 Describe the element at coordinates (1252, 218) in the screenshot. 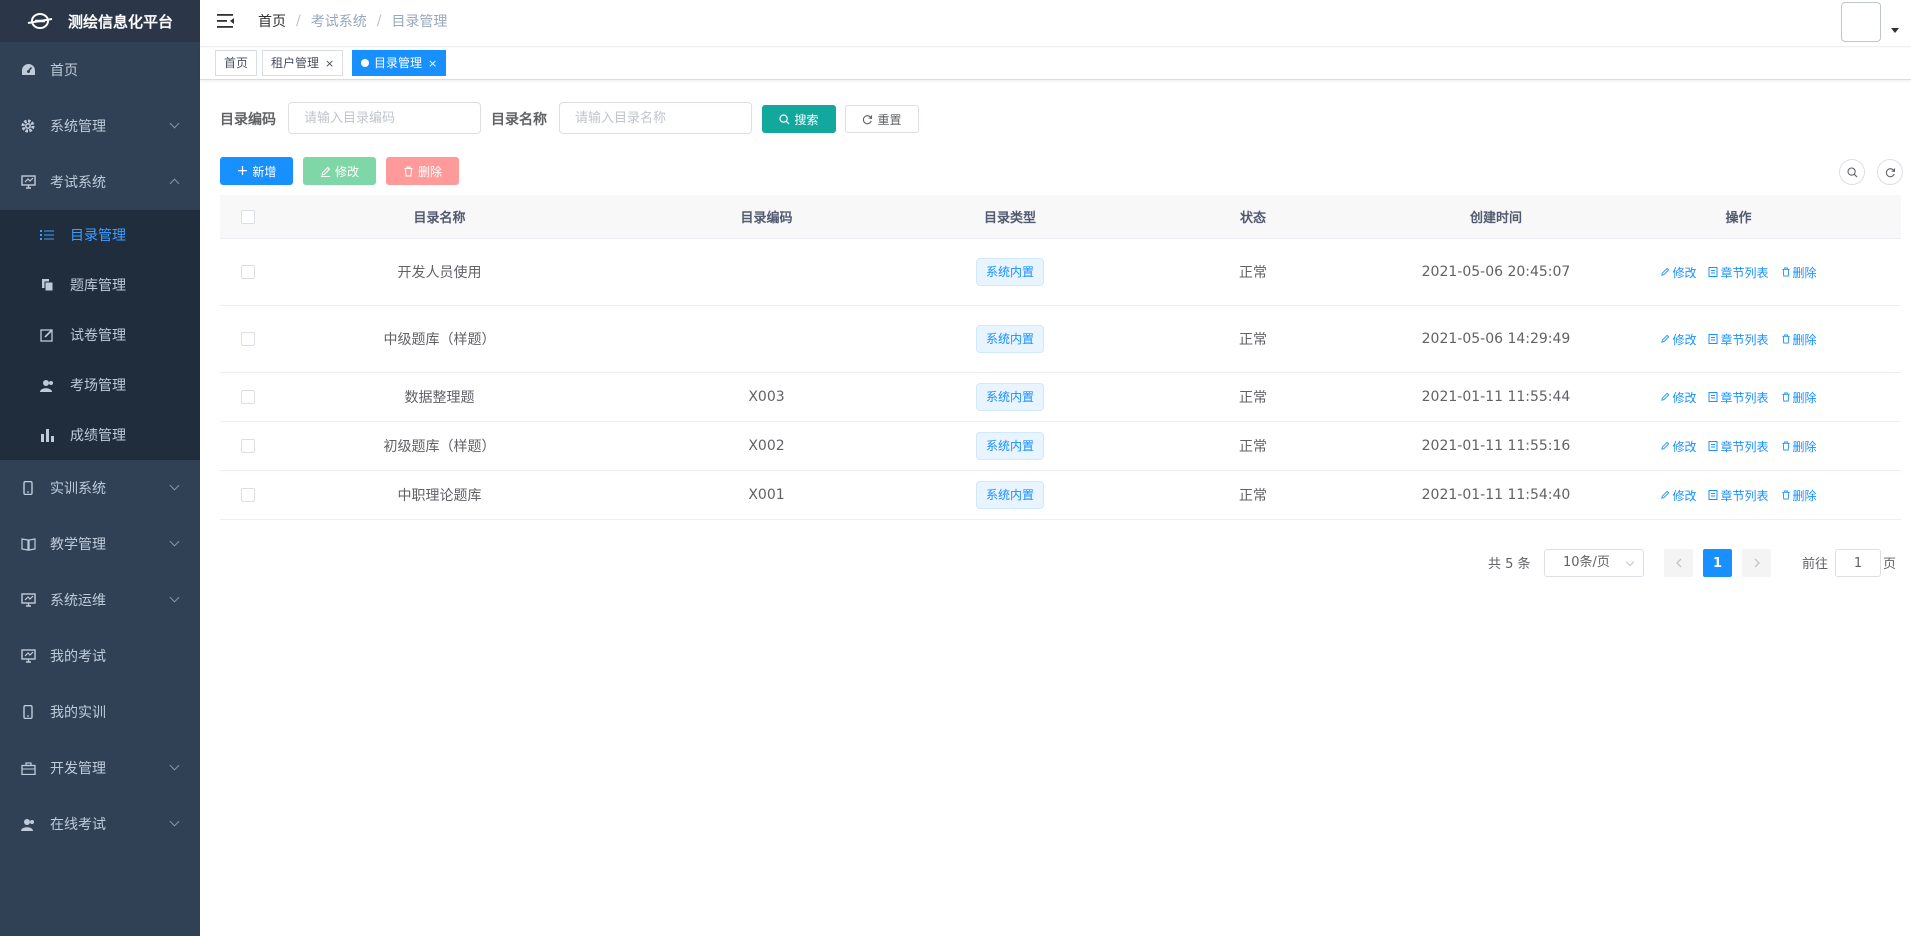

I see `header-status: 状态` at that location.